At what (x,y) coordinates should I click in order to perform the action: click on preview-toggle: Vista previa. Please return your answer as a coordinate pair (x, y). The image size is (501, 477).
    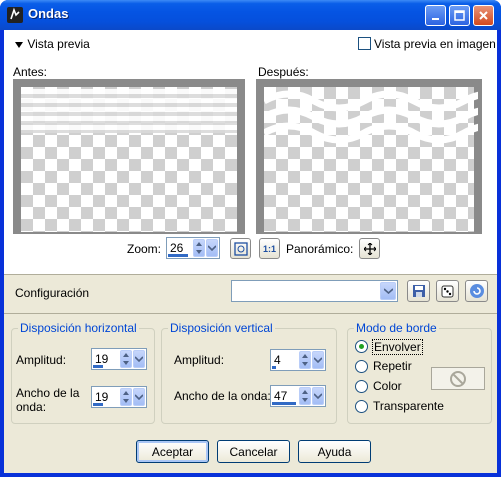
    Looking at the image, I should click on (52, 44).